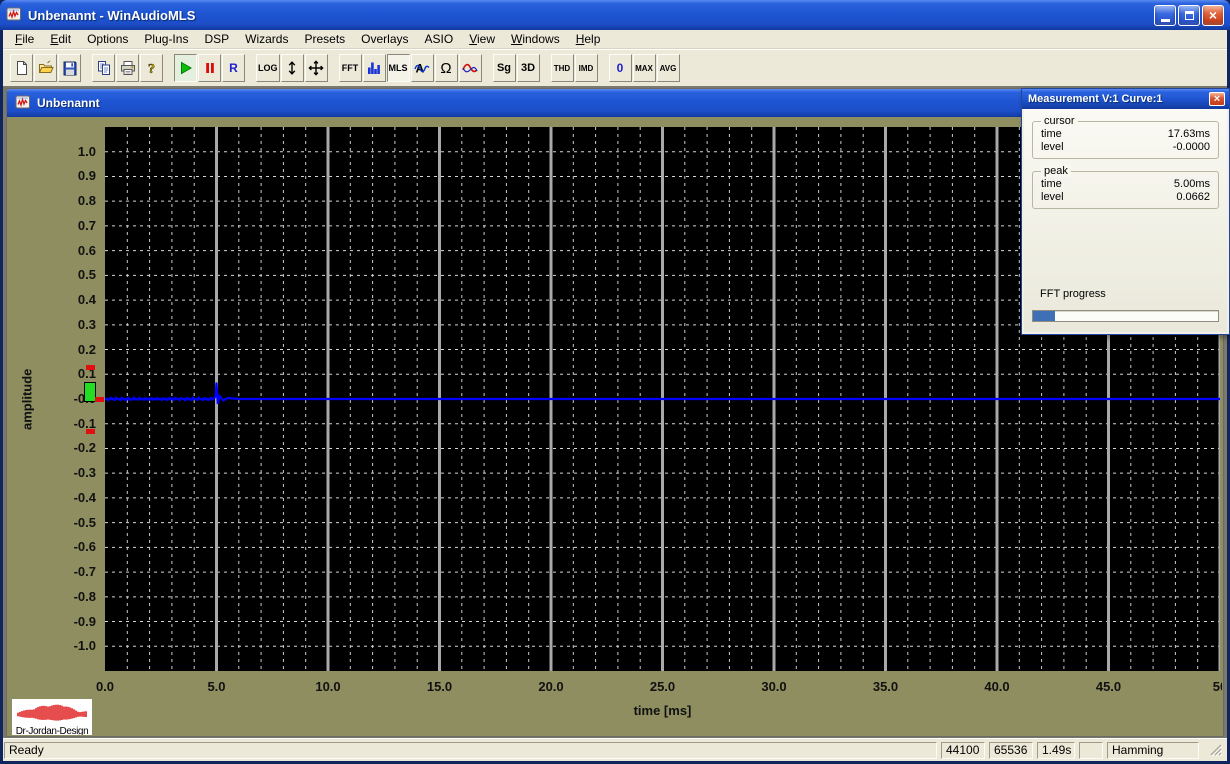  I want to click on brand-logo: Dr-Jordan-Design, so click(52, 717).